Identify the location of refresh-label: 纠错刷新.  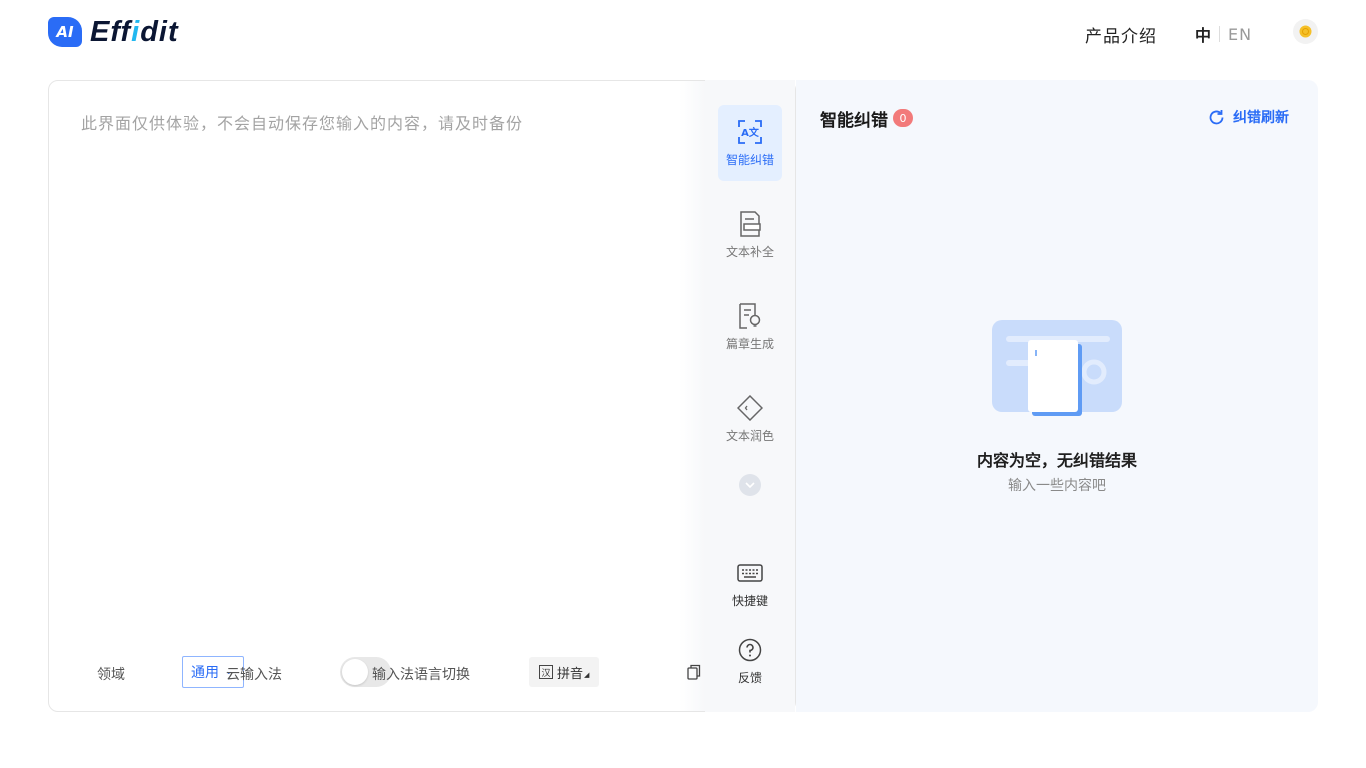
(1261, 118).